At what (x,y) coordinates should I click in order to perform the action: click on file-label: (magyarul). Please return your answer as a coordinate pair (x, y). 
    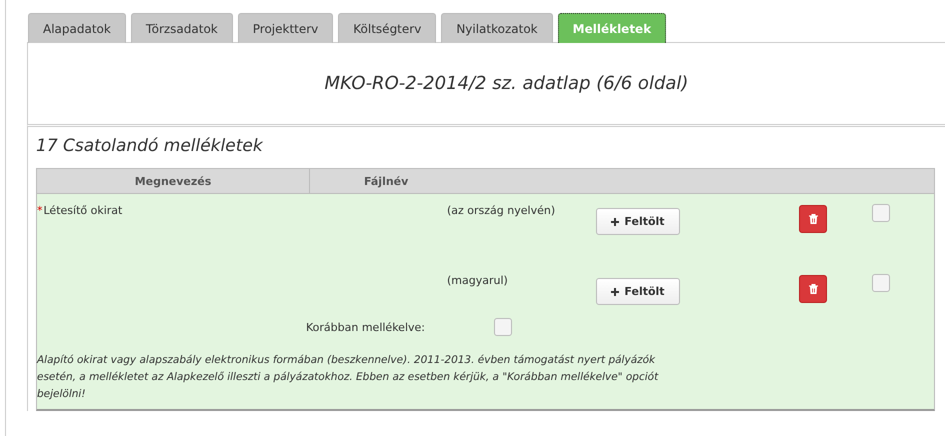
    Looking at the image, I should click on (478, 280).